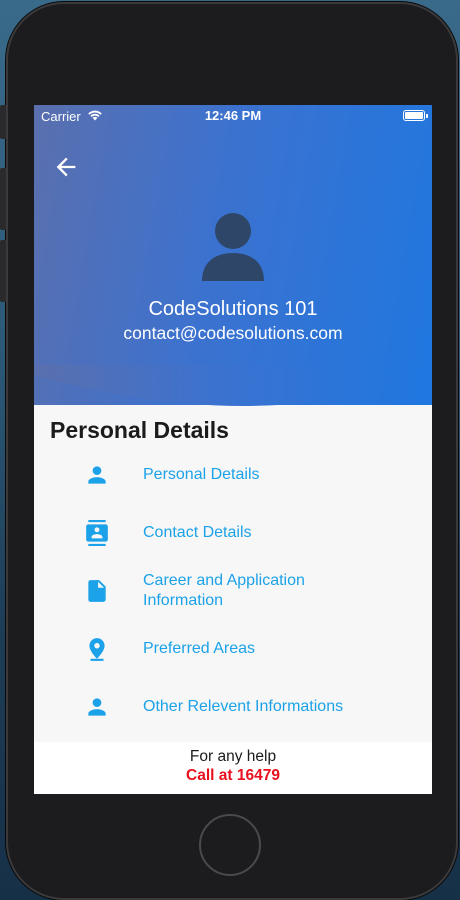 Image resolution: width=460 pixels, height=900 pixels. I want to click on profile-name: CodeSolutions 101, so click(233, 309).